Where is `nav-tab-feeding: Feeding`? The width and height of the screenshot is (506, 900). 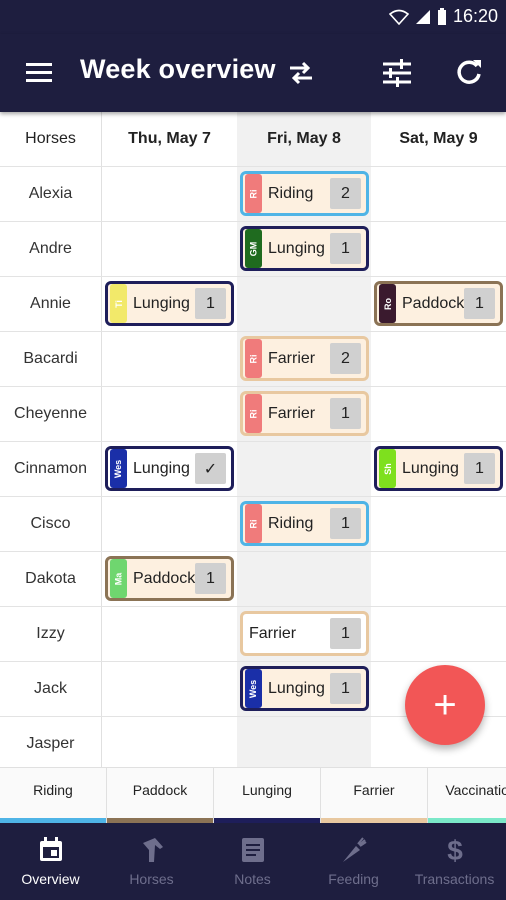 nav-tab-feeding: Feeding is located at coordinates (353, 861).